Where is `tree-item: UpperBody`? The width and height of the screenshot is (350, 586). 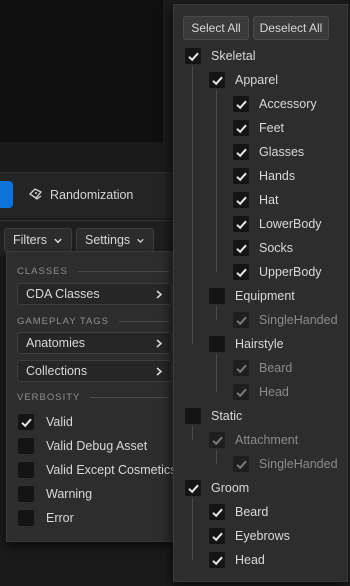 tree-item: UpperBody is located at coordinates (277, 272).